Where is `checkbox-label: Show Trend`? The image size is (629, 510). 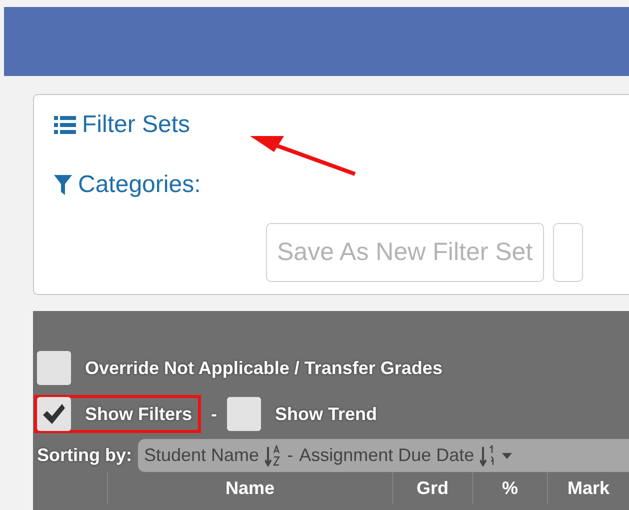
checkbox-label: Show Trend is located at coordinates (326, 414).